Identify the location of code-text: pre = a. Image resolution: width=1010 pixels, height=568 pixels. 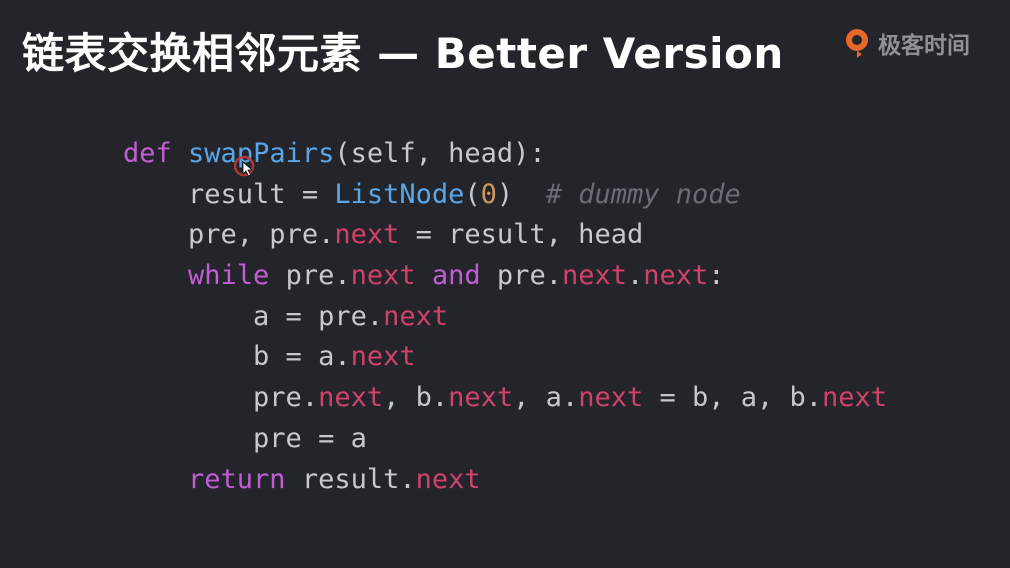
(310, 438).